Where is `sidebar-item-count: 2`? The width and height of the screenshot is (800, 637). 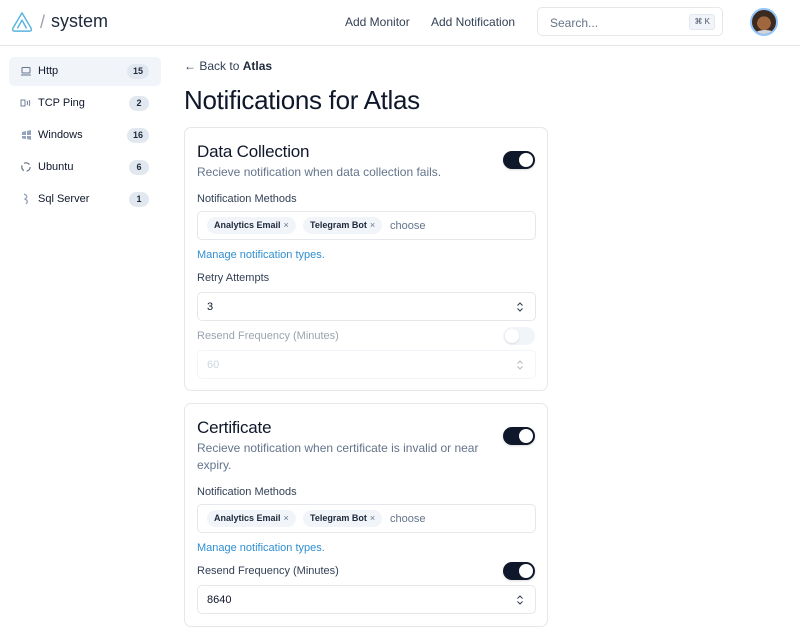
sidebar-item-count: 2 is located at coordinates (139, 103).